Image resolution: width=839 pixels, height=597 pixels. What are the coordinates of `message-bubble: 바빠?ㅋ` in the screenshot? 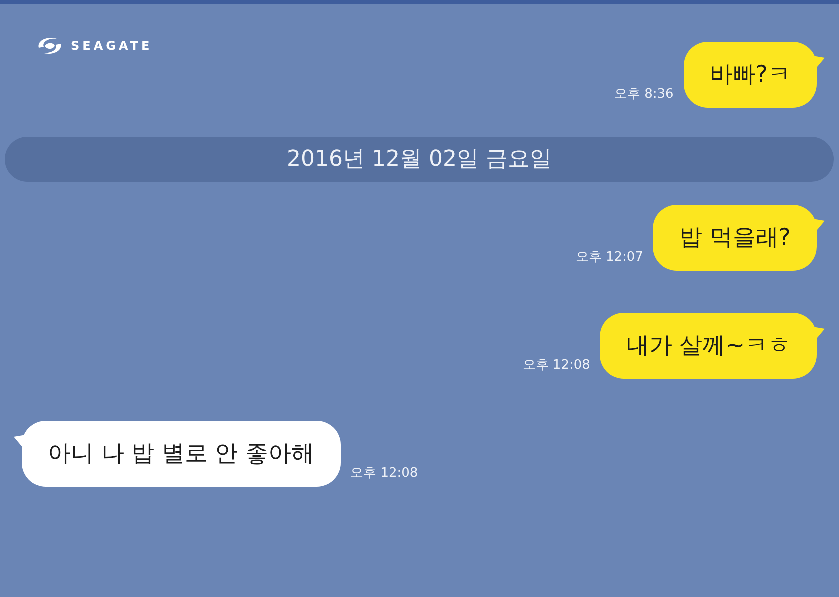 It's located at (750, 75).